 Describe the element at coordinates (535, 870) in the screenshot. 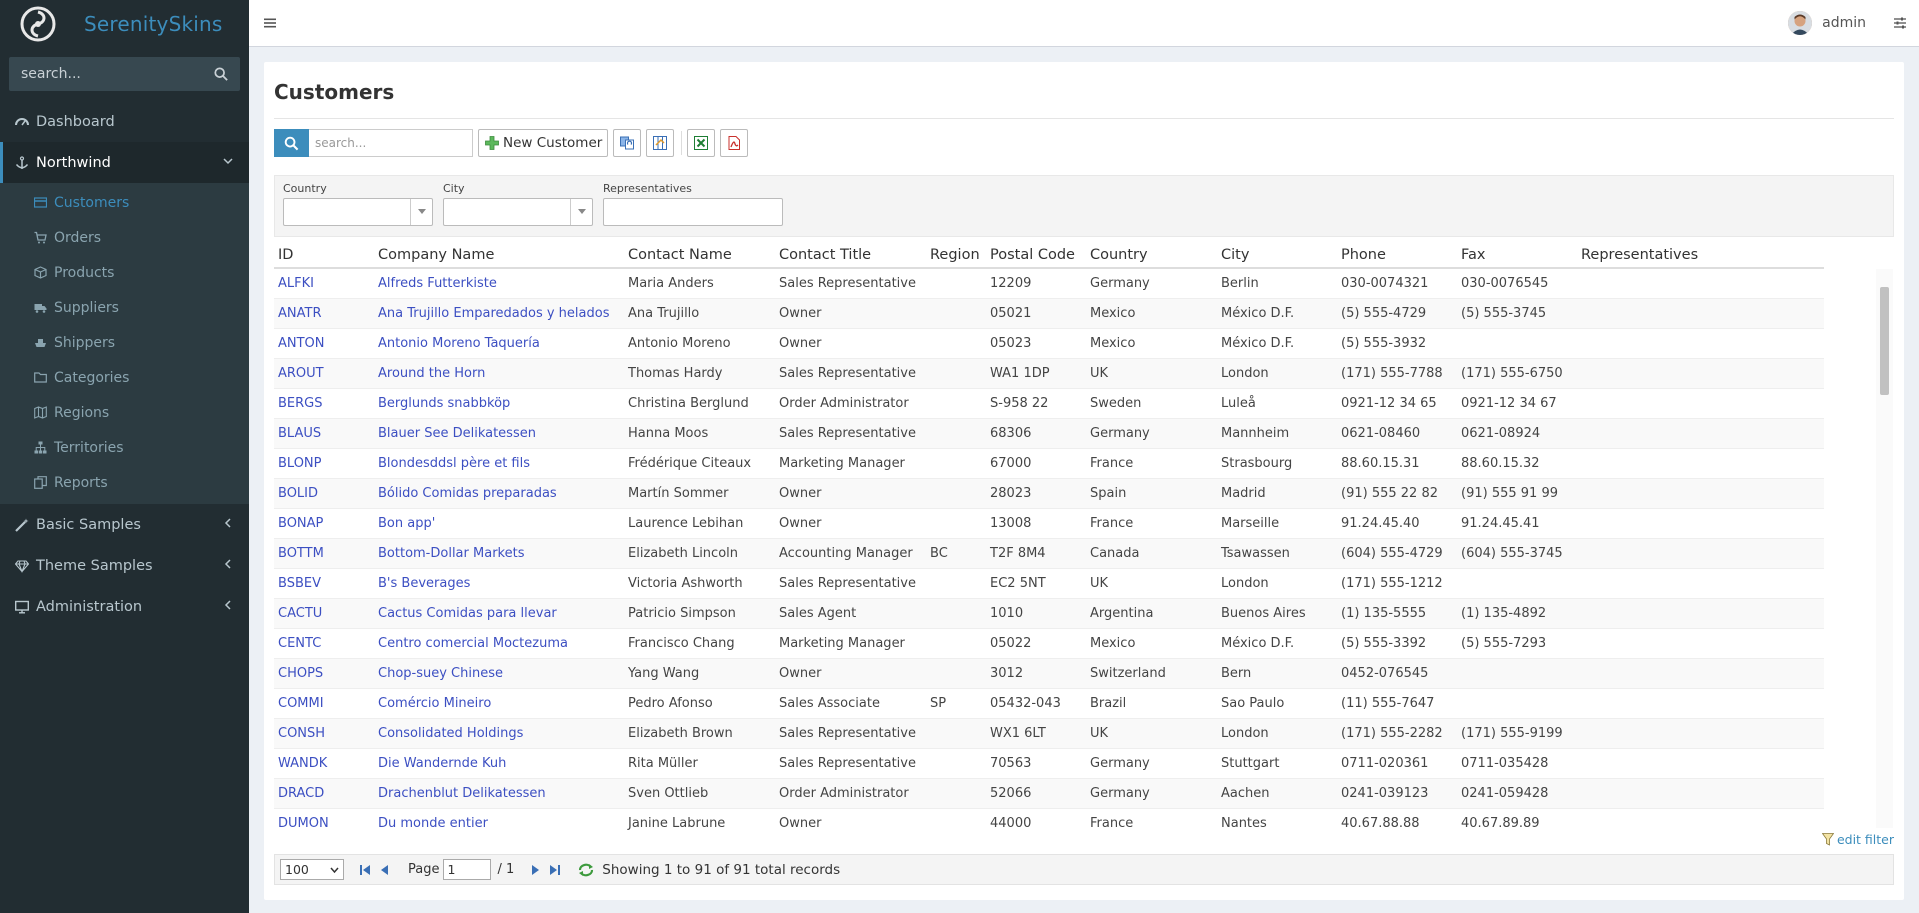

I see `next-page-icon` at that location.